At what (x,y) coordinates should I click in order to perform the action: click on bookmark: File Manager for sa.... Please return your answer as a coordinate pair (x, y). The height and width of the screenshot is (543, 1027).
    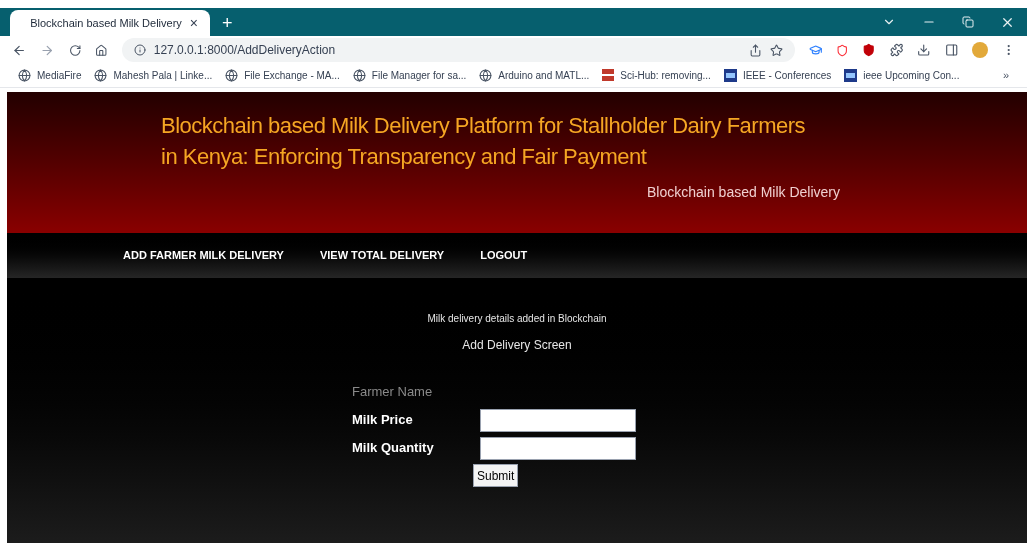
    Looking at the image, I should click on (409, 75).